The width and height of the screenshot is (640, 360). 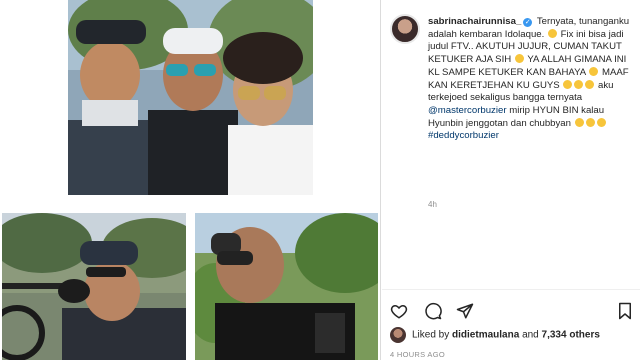 What do you see at coordinates (552, 33) in the screenshot?
I see `emoji-grin-icon` at bounding box center [552, 33].